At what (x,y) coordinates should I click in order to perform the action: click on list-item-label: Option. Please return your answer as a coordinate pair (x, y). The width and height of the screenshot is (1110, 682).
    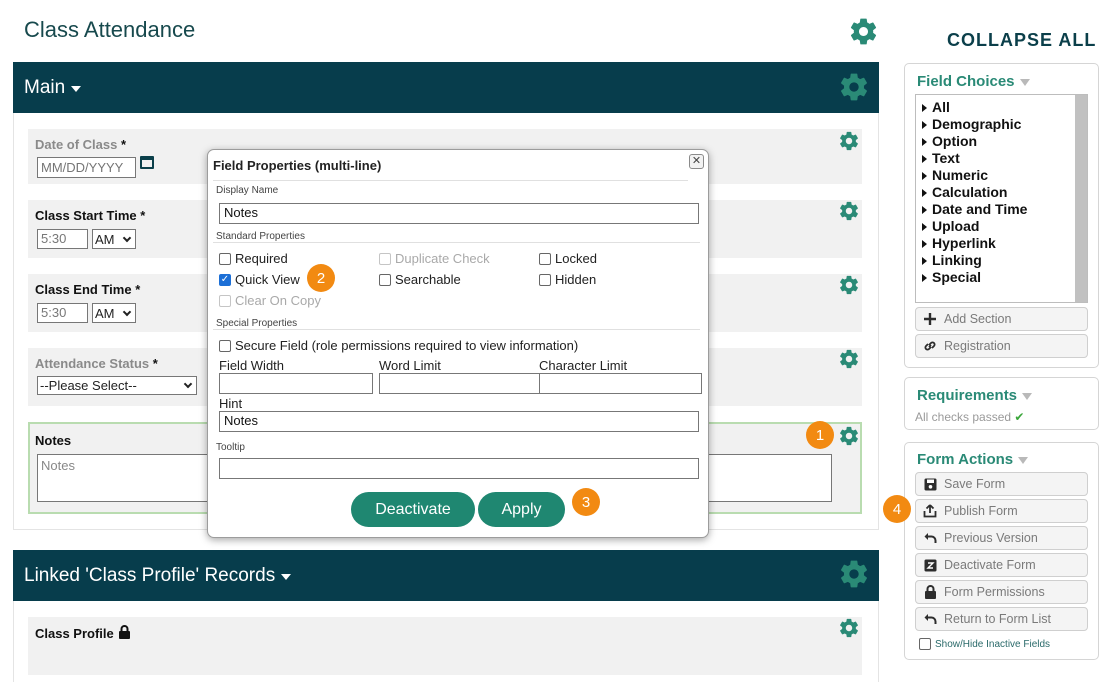
    Looking at the image, I should click on (955, 141).